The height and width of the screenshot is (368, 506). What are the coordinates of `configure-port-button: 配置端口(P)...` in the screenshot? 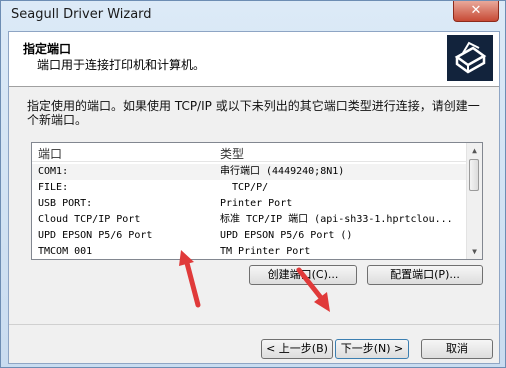 It's located at (425, 275).